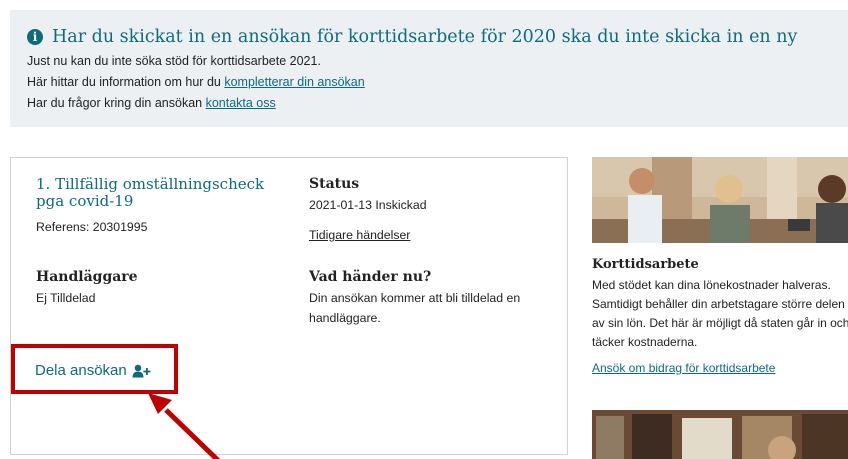  I want to click on officer-heading: Handläggare, so click(87, 277).